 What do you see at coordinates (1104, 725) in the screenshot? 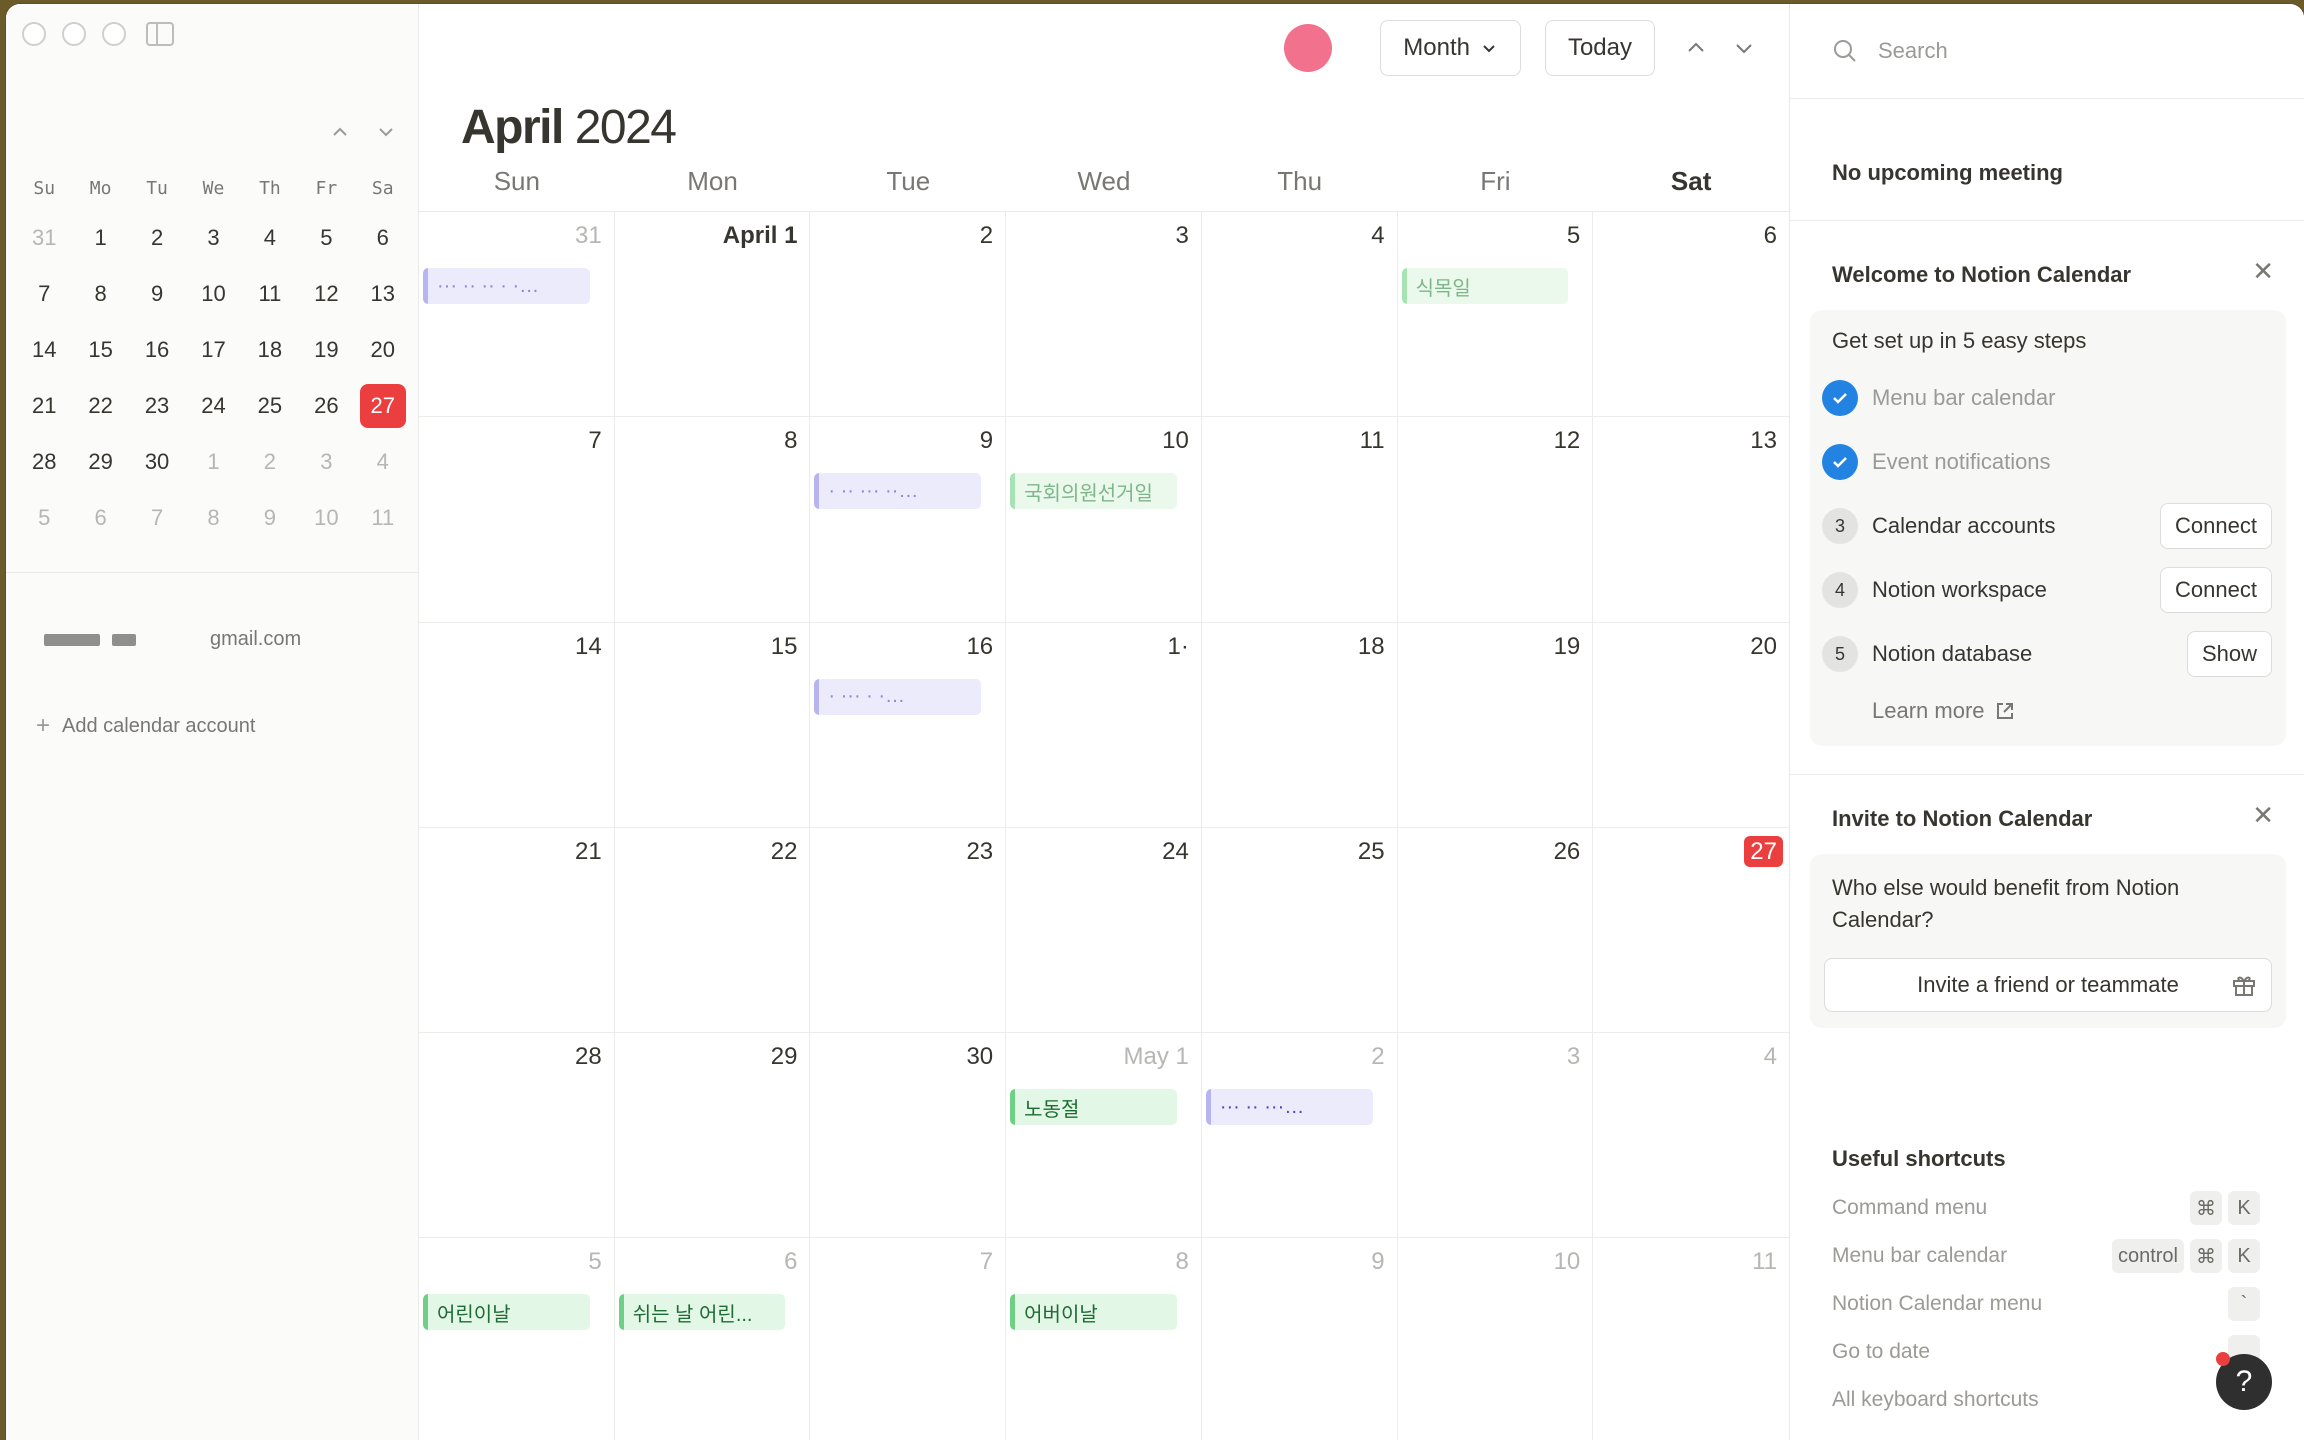
I see `day-cell: 1·` at bounding box center [1104, 725].